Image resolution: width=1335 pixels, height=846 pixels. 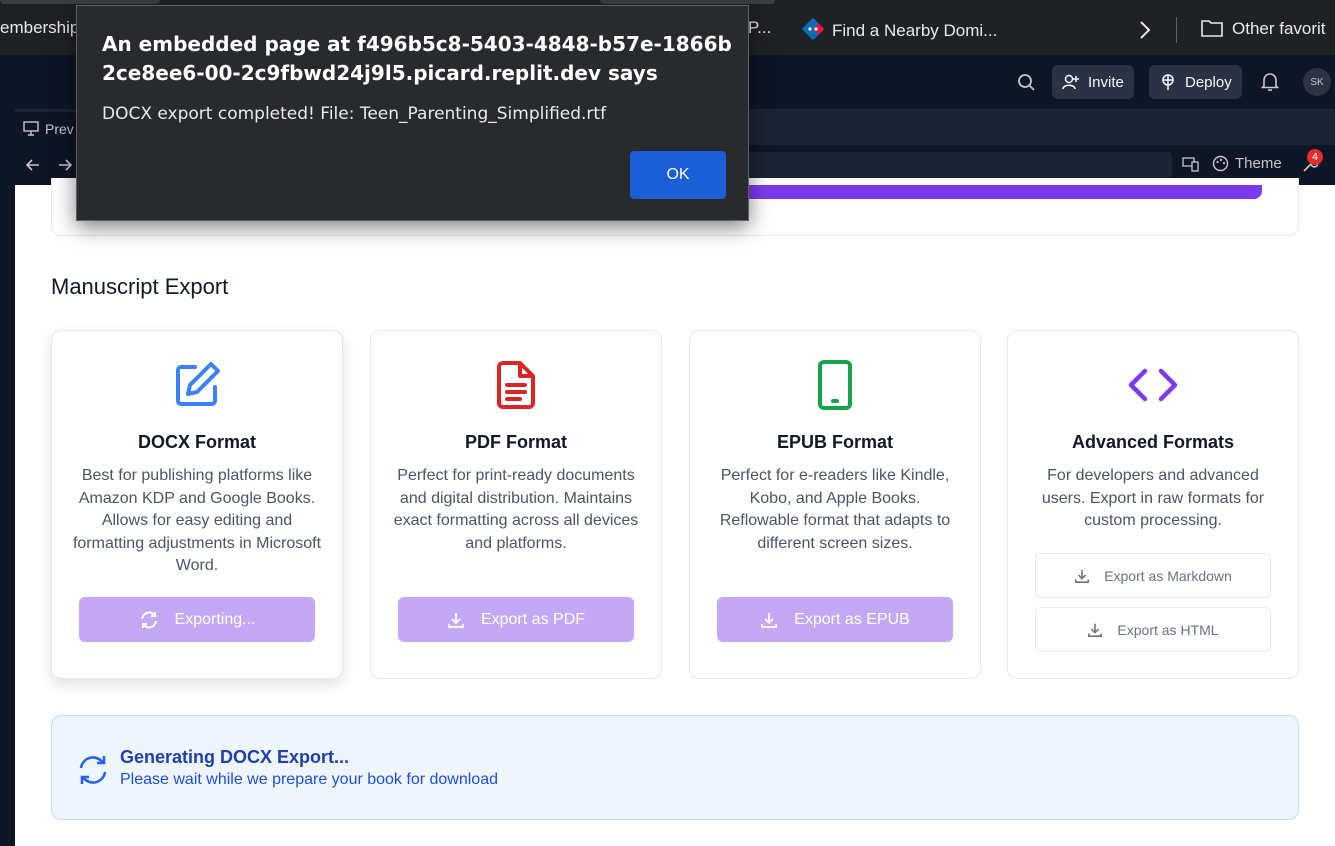 I want to click on url-bar, so click(x=956, y=165).